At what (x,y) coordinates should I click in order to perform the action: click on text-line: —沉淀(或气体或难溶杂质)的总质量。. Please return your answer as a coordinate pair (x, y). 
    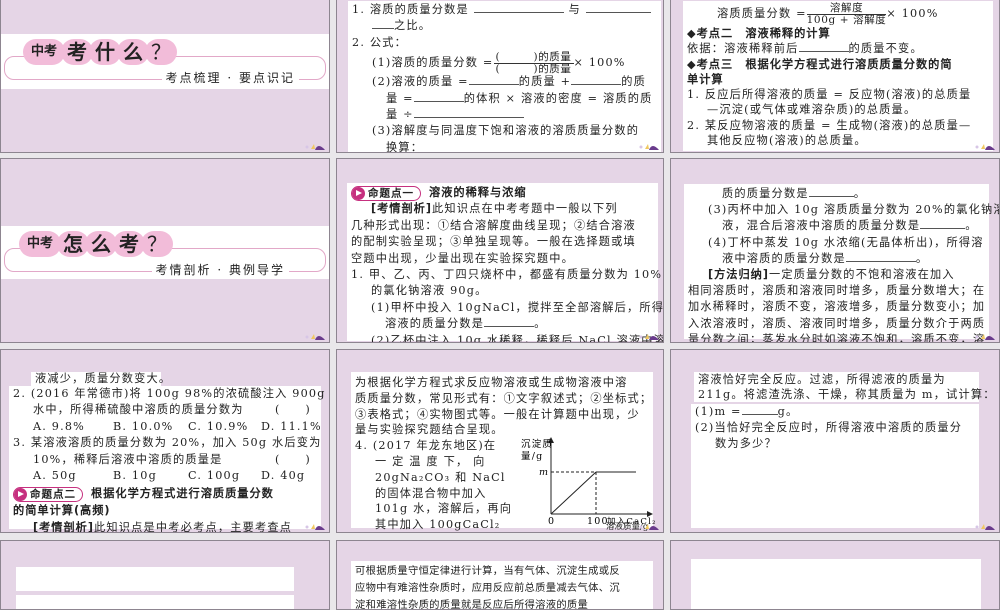
    Looking at the image, I should click on (812, 110).